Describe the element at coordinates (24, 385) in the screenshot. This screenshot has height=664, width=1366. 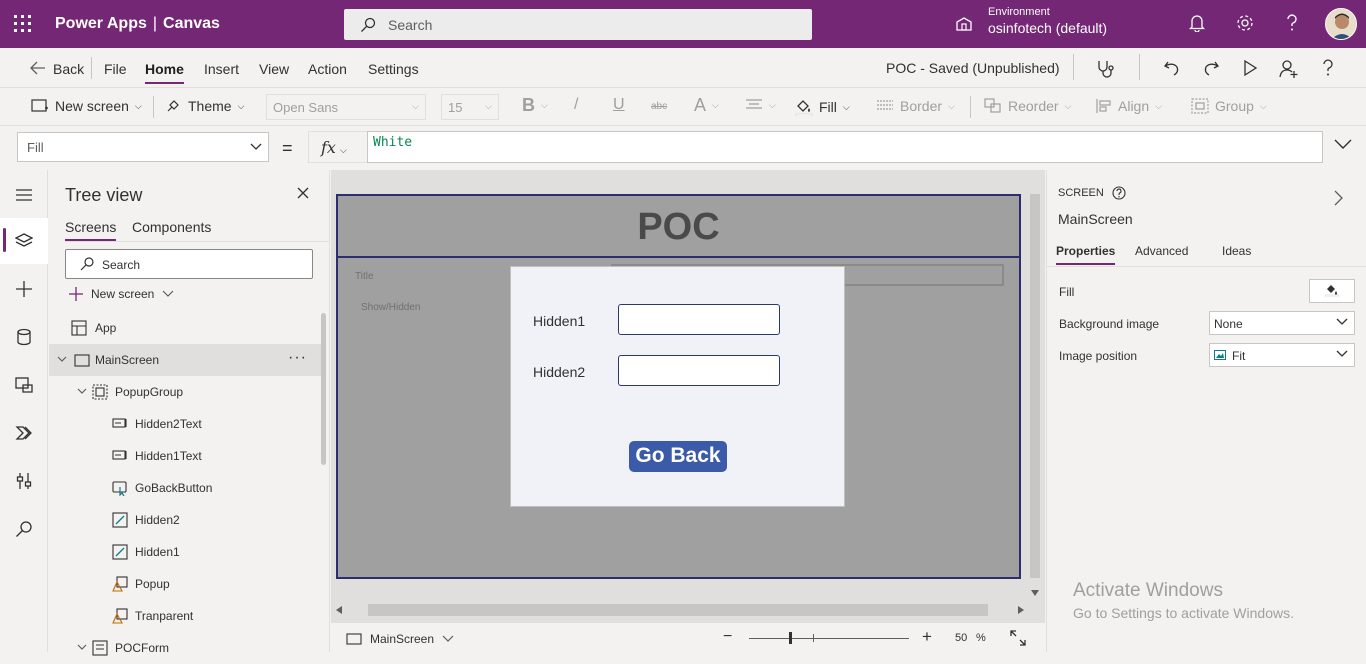
I see `media-icon` at that location.